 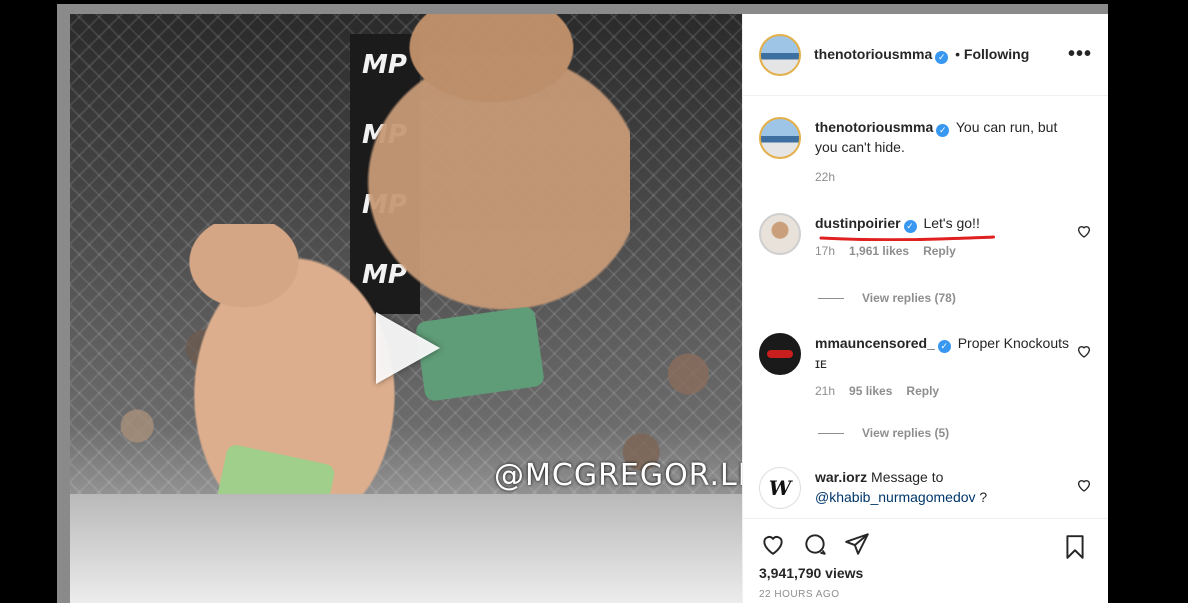 What do you see at coordinates (825, 251) in the screenshot?
I see `comment-time: 17h` at bounding box center [825, 251].